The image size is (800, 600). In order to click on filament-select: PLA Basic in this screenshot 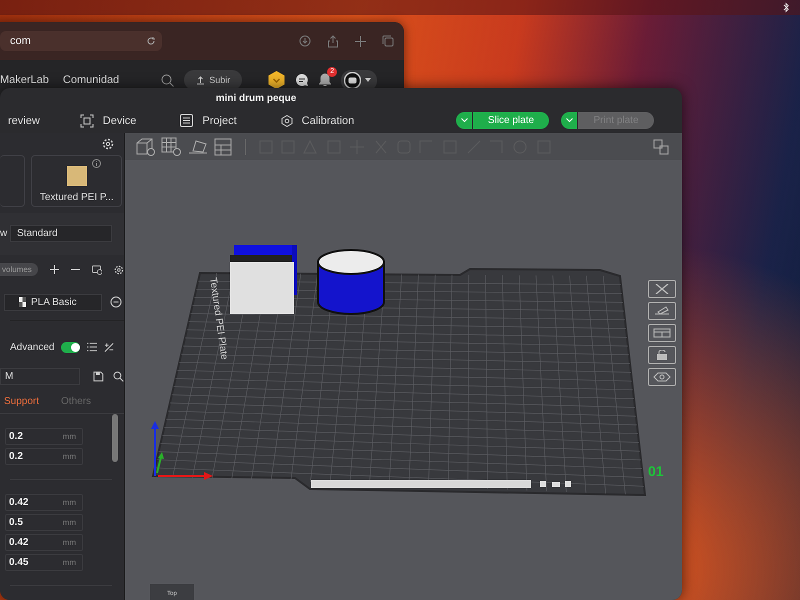, I will do `click(53, 302)`.